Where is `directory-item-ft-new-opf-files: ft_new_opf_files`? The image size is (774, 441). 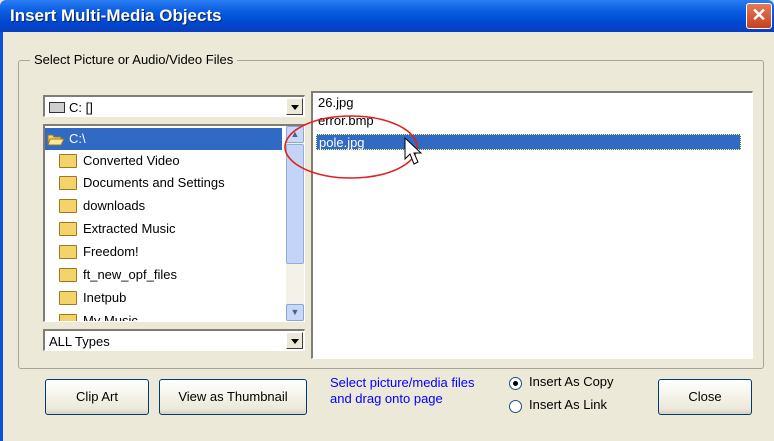
directory-item-ft-new-opf-files: ft_new_opf_files is located at coordinates (170, 275).